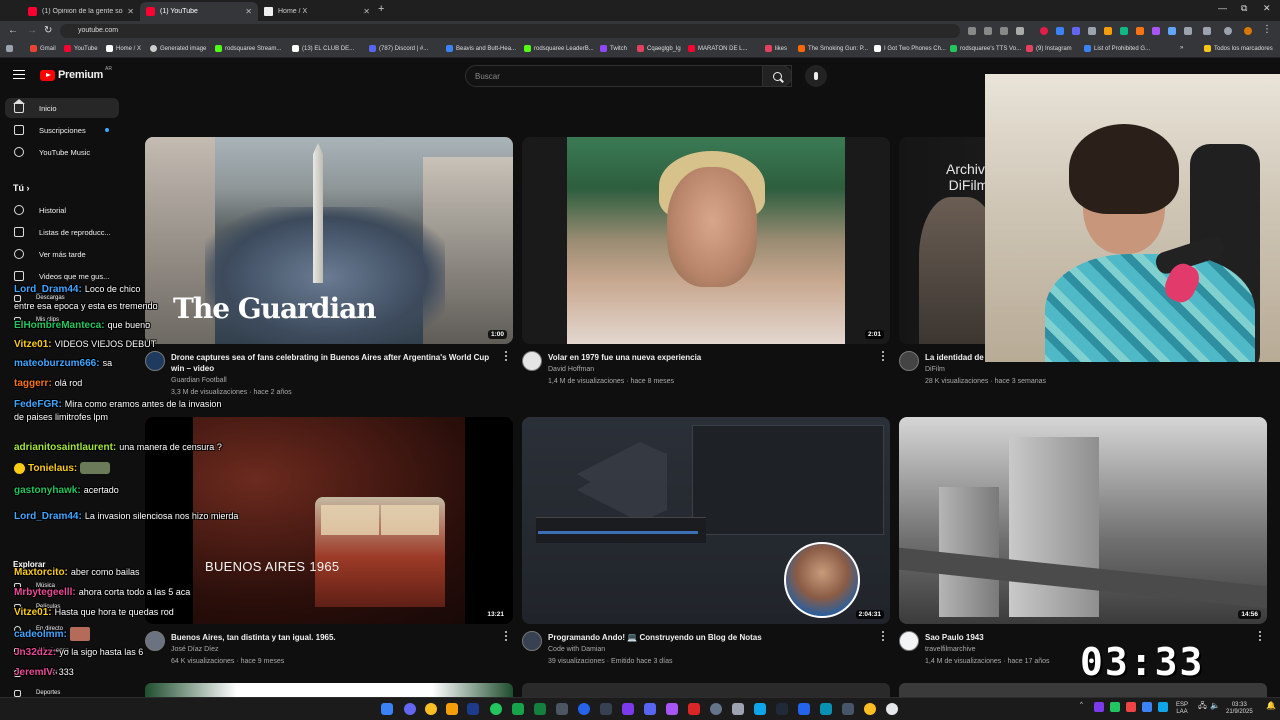 This screenshot has width=1280, height=720. I want to click on excel-icon, so click(518, 709).